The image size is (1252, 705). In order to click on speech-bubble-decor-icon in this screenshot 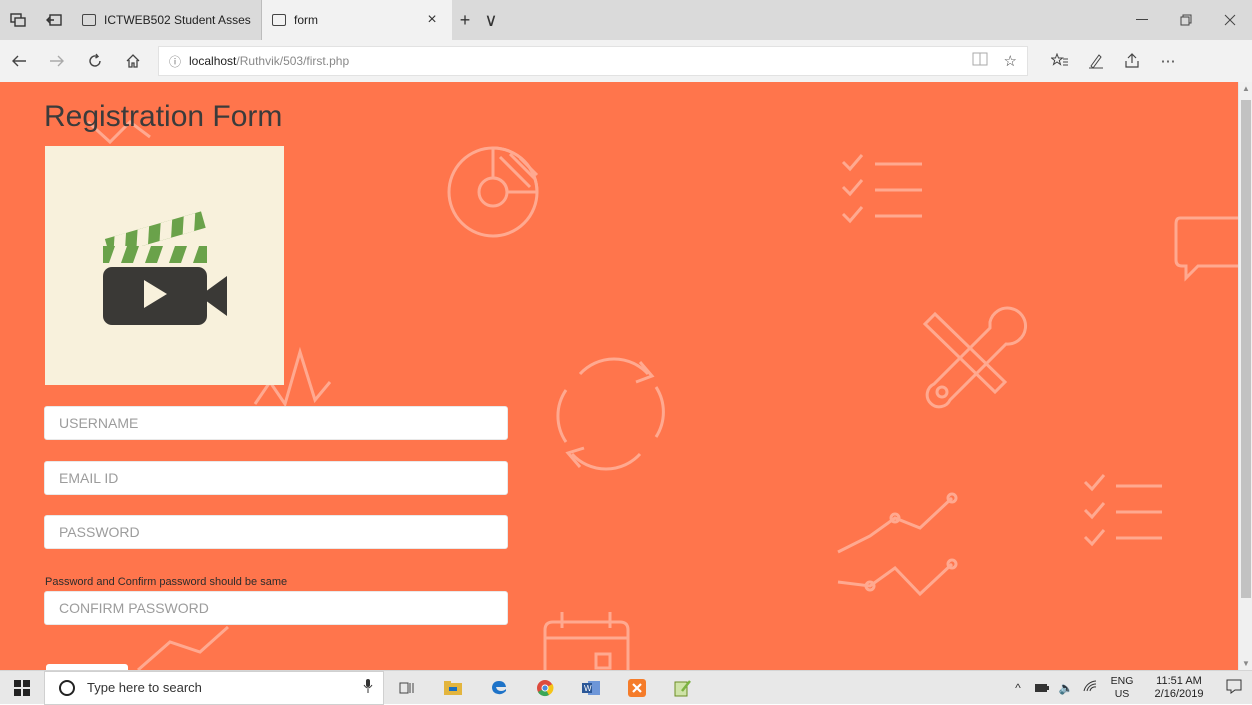, I will do `click(1206, 249)`.